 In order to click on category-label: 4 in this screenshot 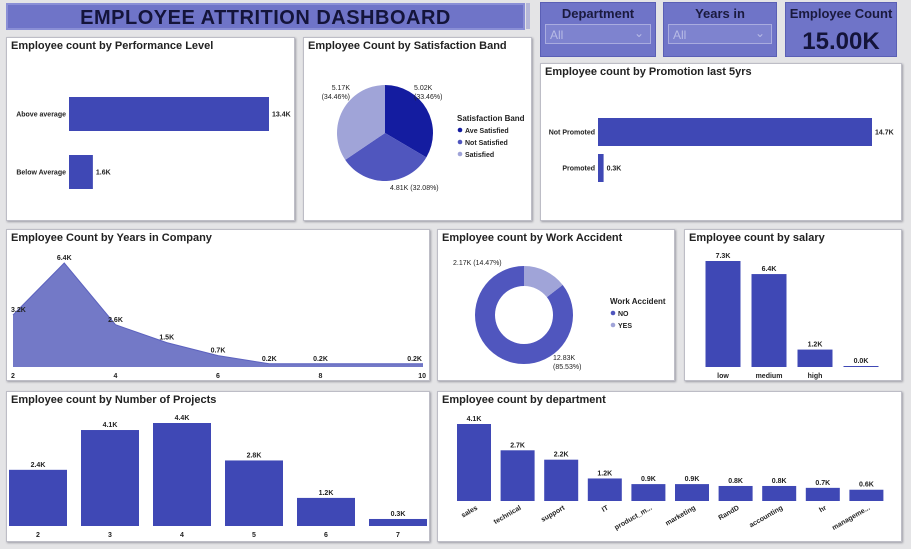, I will do `click(182, 535)`.